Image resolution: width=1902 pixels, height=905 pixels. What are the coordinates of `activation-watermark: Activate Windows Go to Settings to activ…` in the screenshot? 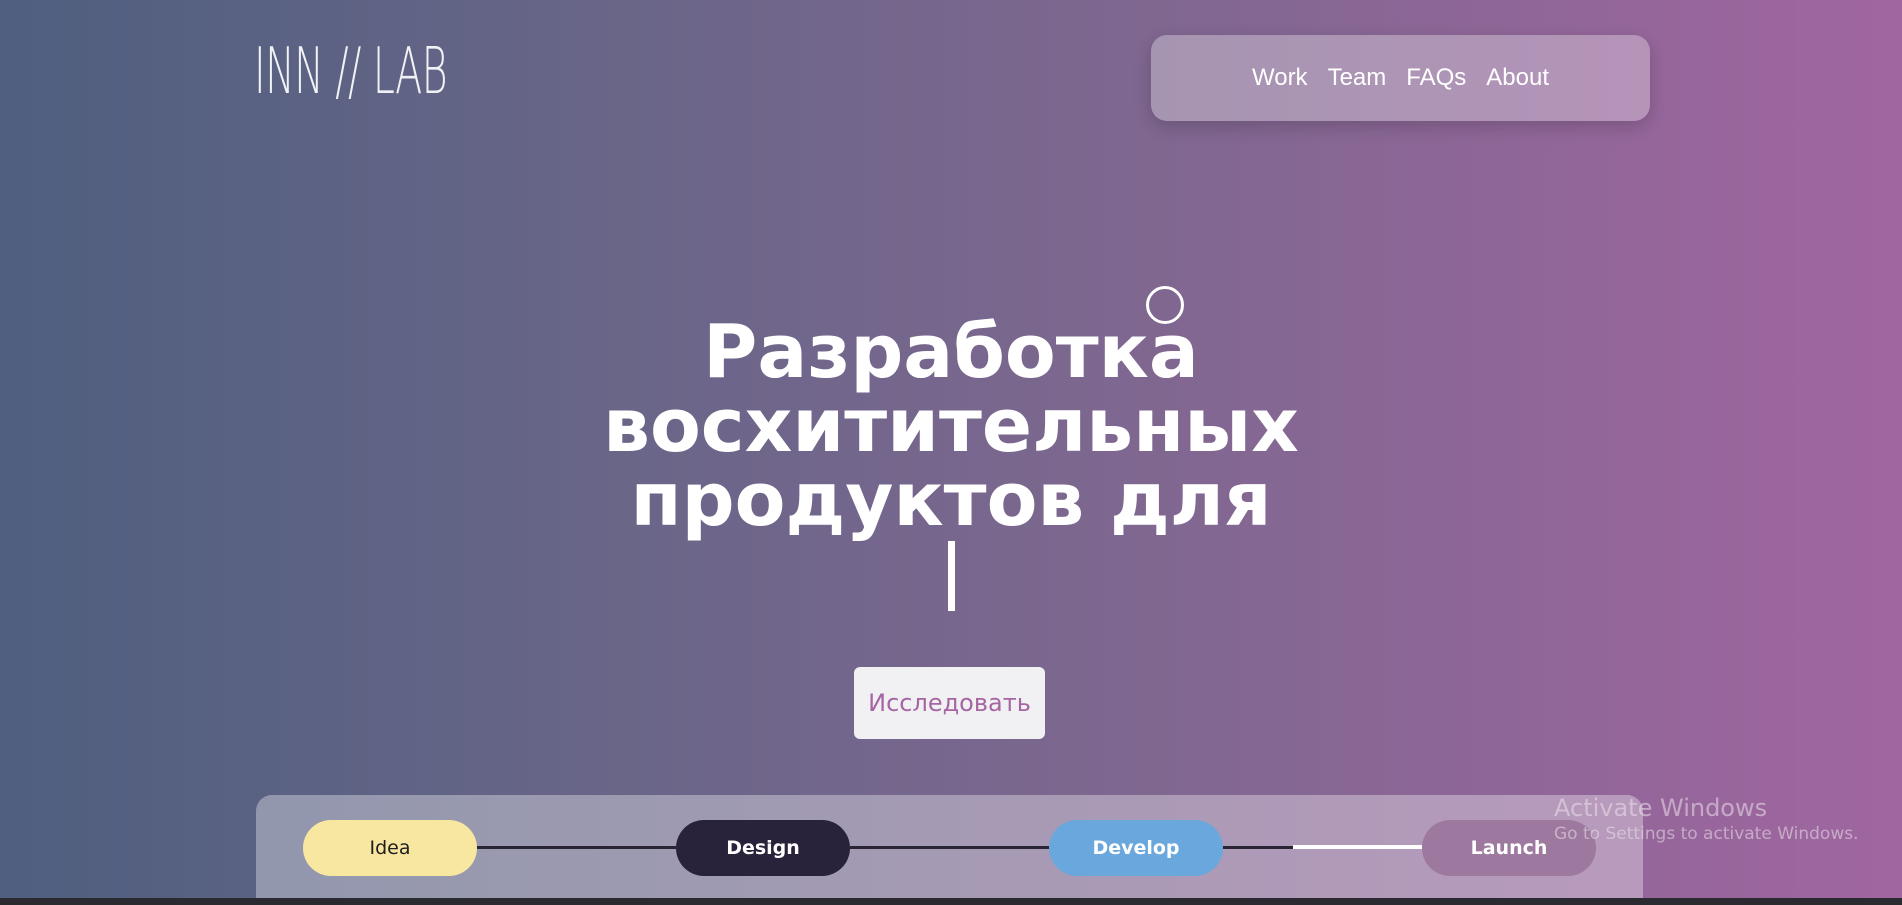 It's located at (1706, 820).